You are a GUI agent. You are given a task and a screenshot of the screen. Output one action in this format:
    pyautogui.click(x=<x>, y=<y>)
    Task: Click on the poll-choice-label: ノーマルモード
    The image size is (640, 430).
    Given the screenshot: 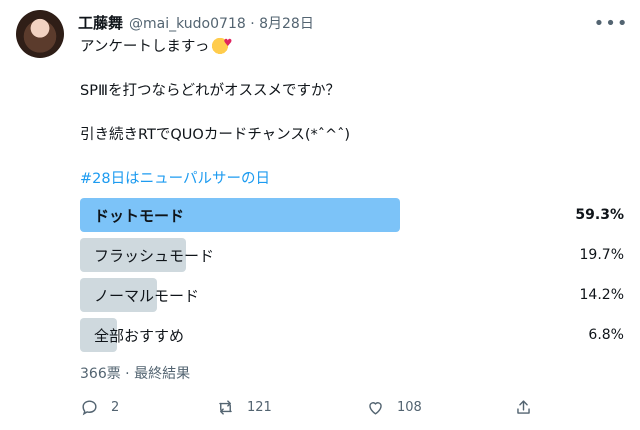 What is the action you would take?
    pyautogui.click(x=147, y=295)
    